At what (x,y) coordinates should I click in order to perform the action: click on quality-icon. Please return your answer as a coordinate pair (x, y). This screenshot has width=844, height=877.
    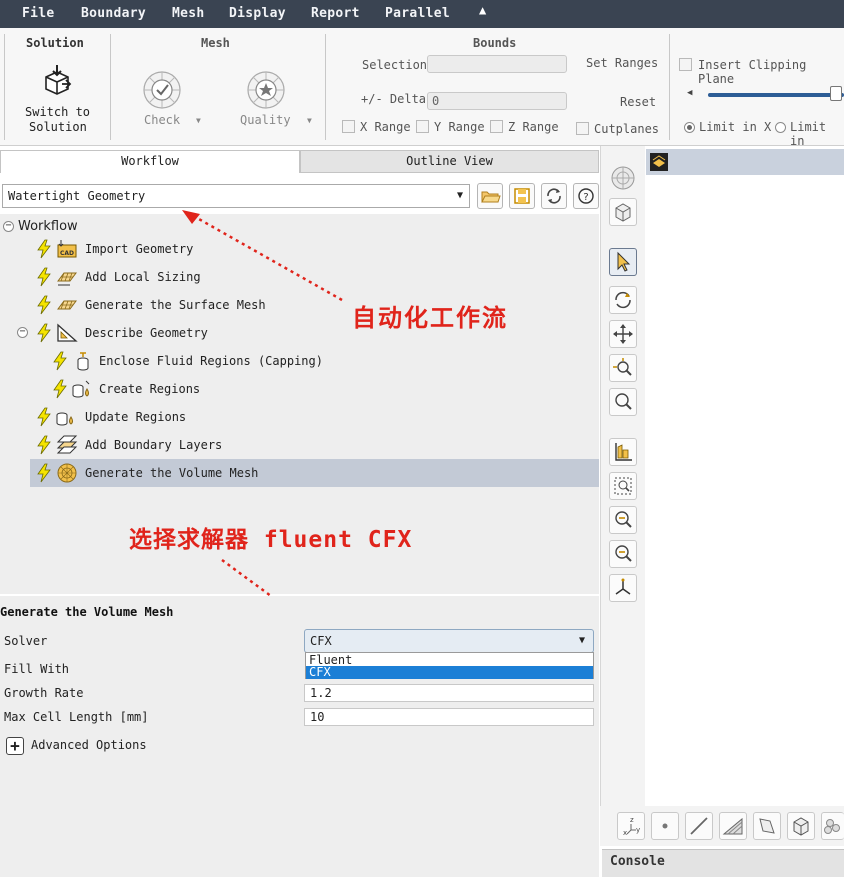
    Looking at the image, I should click on (266, 90).